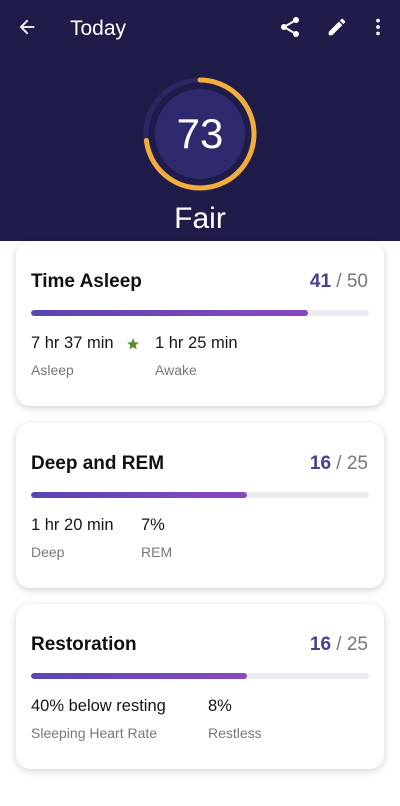 This screenshot has height=806, width=400. What do you see at coordinates (176, 370) in the screenshot?
I see `stat-label-awake: Awake` at bounding box center [176, 370].